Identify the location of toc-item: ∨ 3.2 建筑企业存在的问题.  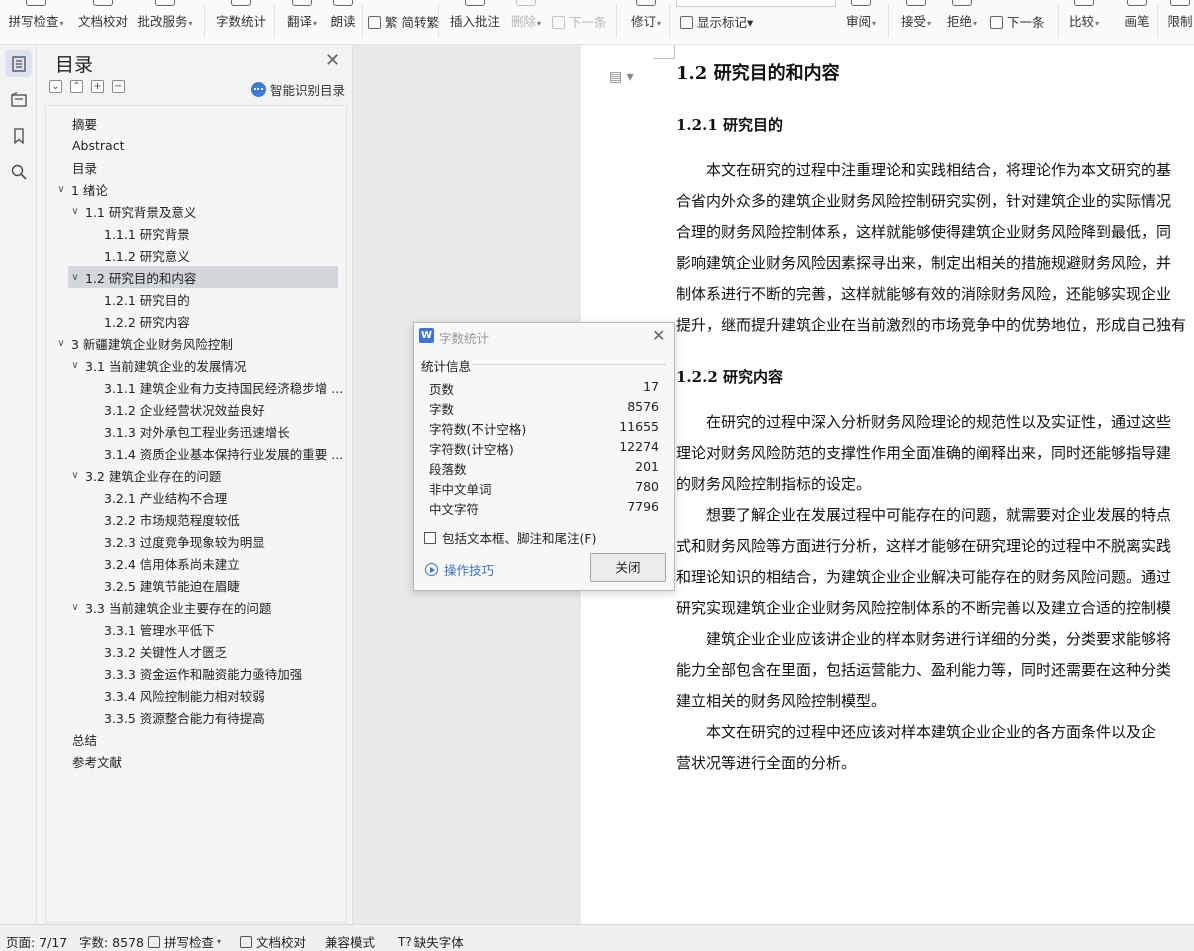
(205, 475).